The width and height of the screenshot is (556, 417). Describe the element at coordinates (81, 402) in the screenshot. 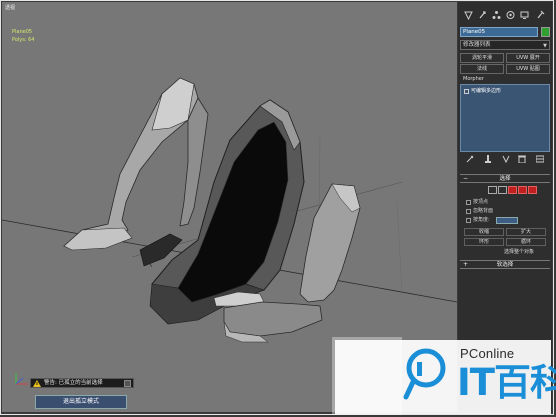

I see `exit-isolation-button: 退出孤立模式` at that location.